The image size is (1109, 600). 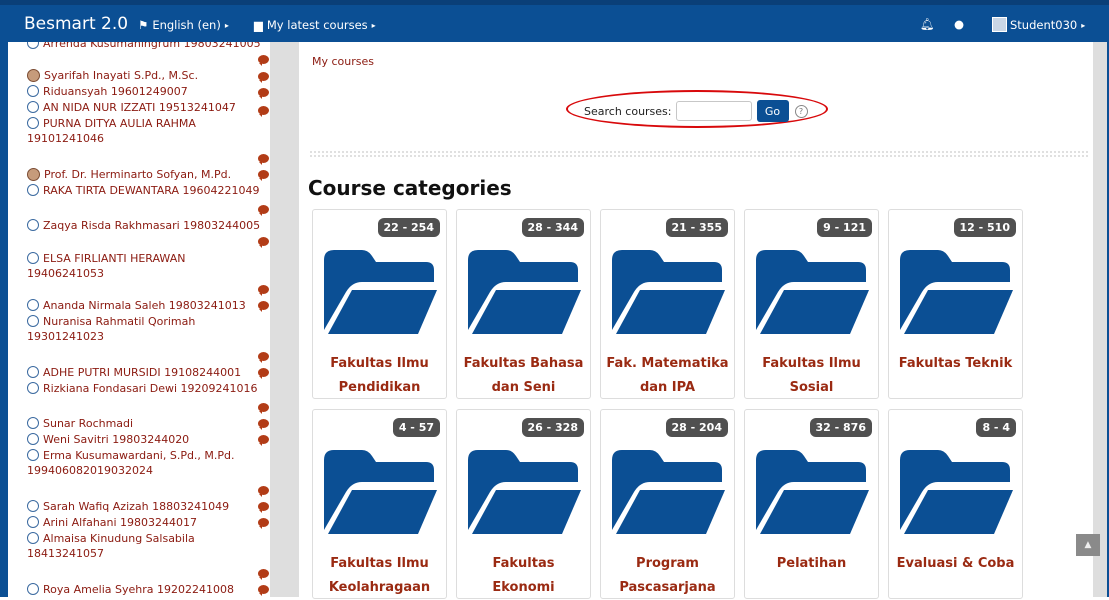 What do you see at coordinates (111, 546) in the screenshot?
I see `online-user-item: Almaisa Kinudung Salsabila 18413241057` at bounding box center [111, 546].